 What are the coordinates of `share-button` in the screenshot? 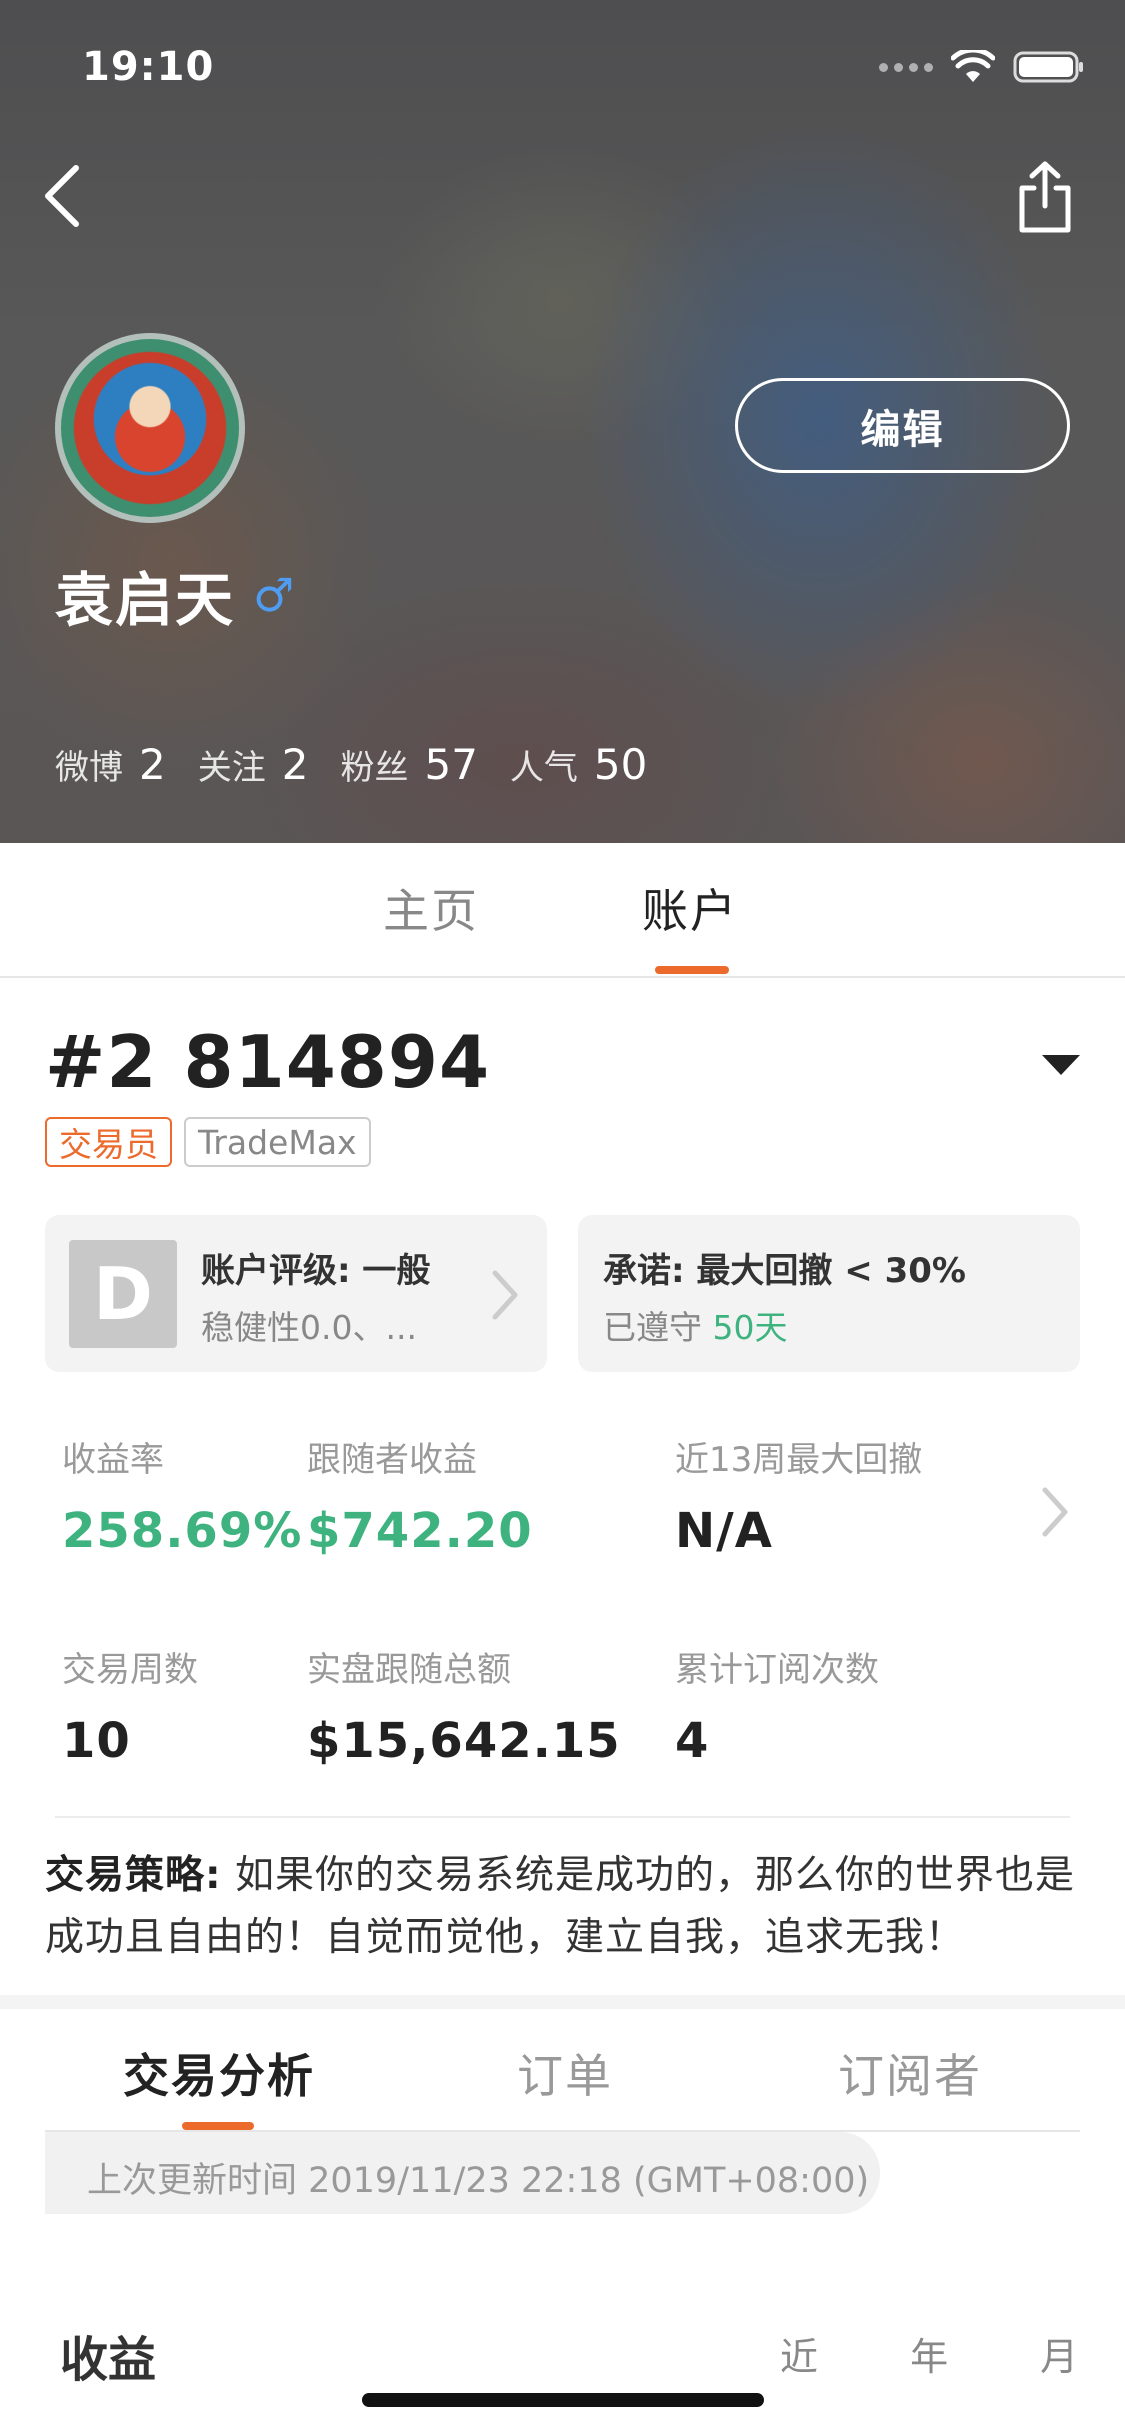 It's located at (1045, 198).